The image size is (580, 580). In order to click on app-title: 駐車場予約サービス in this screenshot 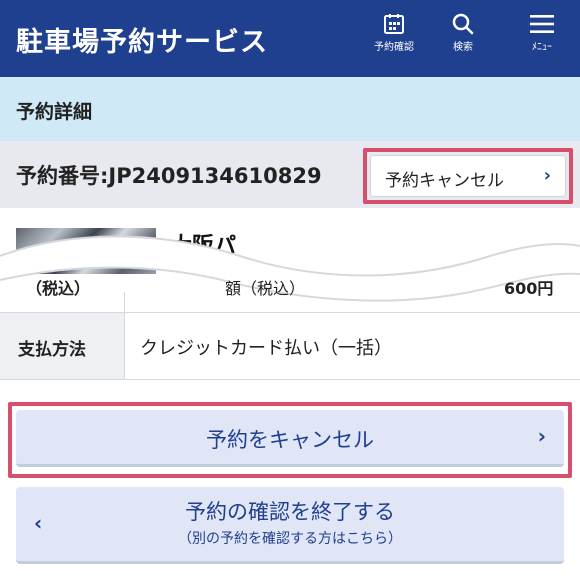, I will do `click(142, 42)`.